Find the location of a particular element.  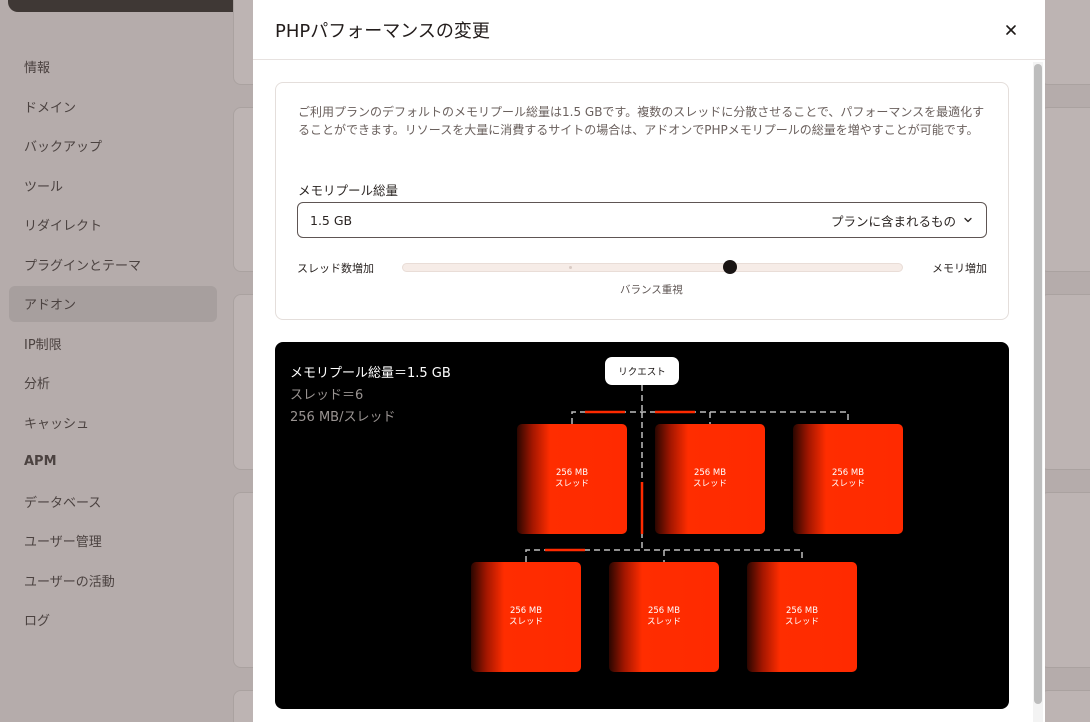

memory-pool-select: 1.5 GB プランに含まれるもの is located at coordinates (642, 220).